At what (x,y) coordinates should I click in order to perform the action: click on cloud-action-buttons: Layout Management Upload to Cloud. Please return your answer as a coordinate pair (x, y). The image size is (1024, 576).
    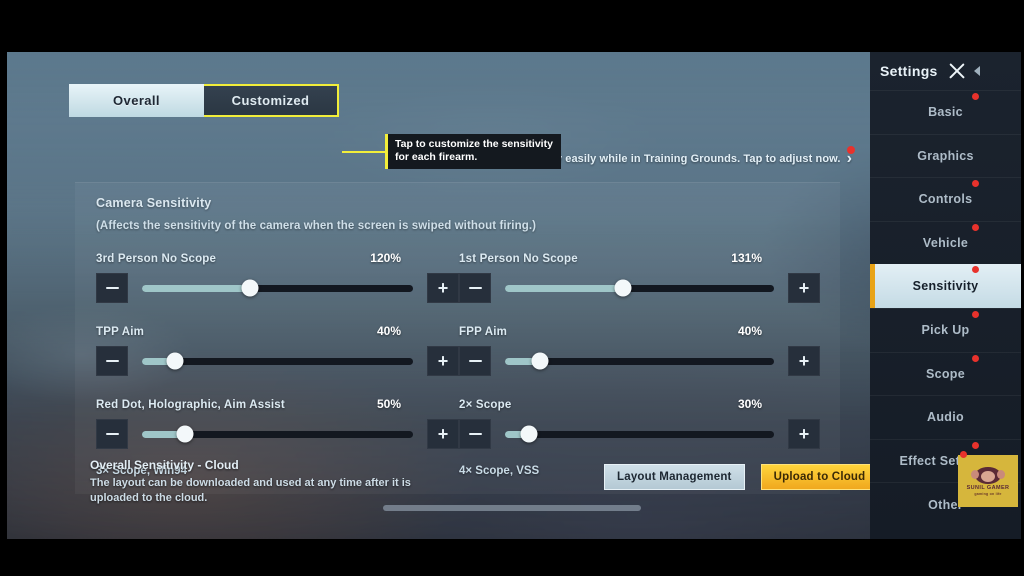
    Looking at the image, I should click on (742, 476).